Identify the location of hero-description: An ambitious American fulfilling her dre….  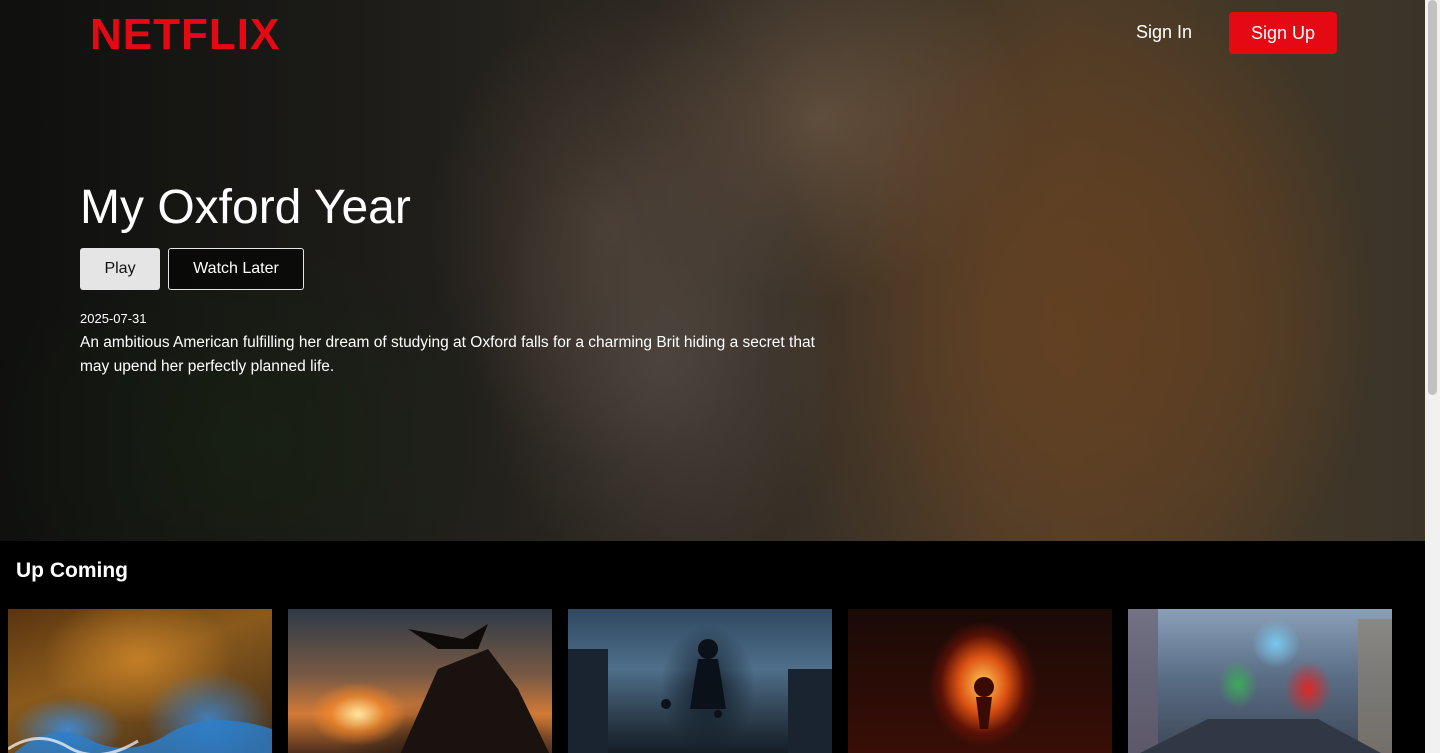
(447, 354).